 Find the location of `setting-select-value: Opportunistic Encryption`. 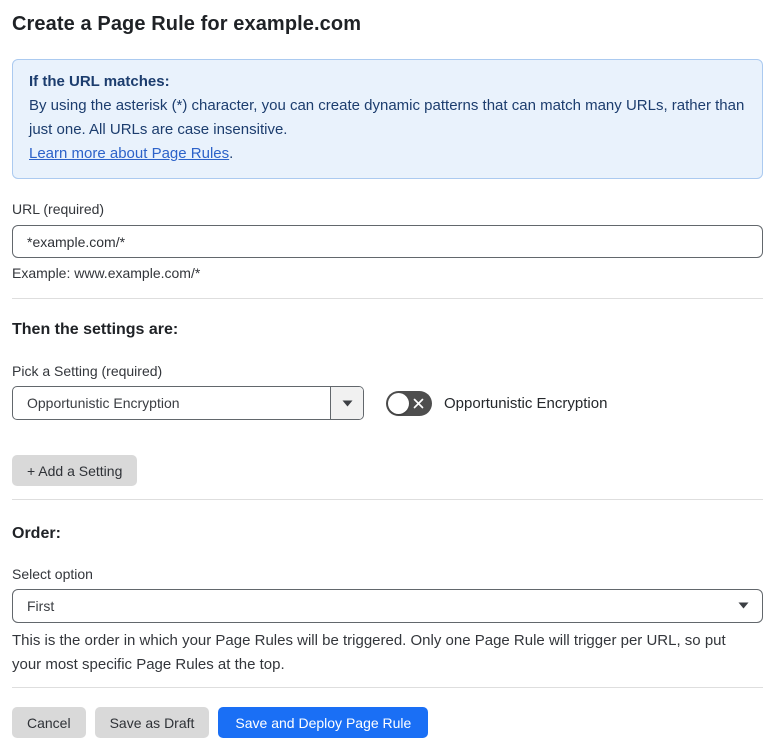

setting-select-value: Opportunistic Encryption is located at coordinates (103, 403).